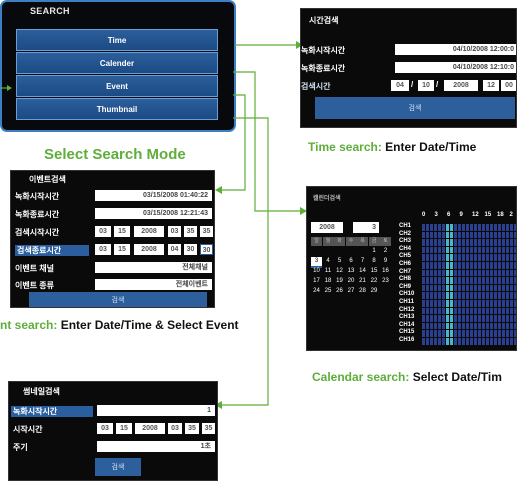 This screenshot has width=517, height=487. Describe the element at coordinates (328, 271) in the screenshot. I see `calendar-day: 11` at that location.